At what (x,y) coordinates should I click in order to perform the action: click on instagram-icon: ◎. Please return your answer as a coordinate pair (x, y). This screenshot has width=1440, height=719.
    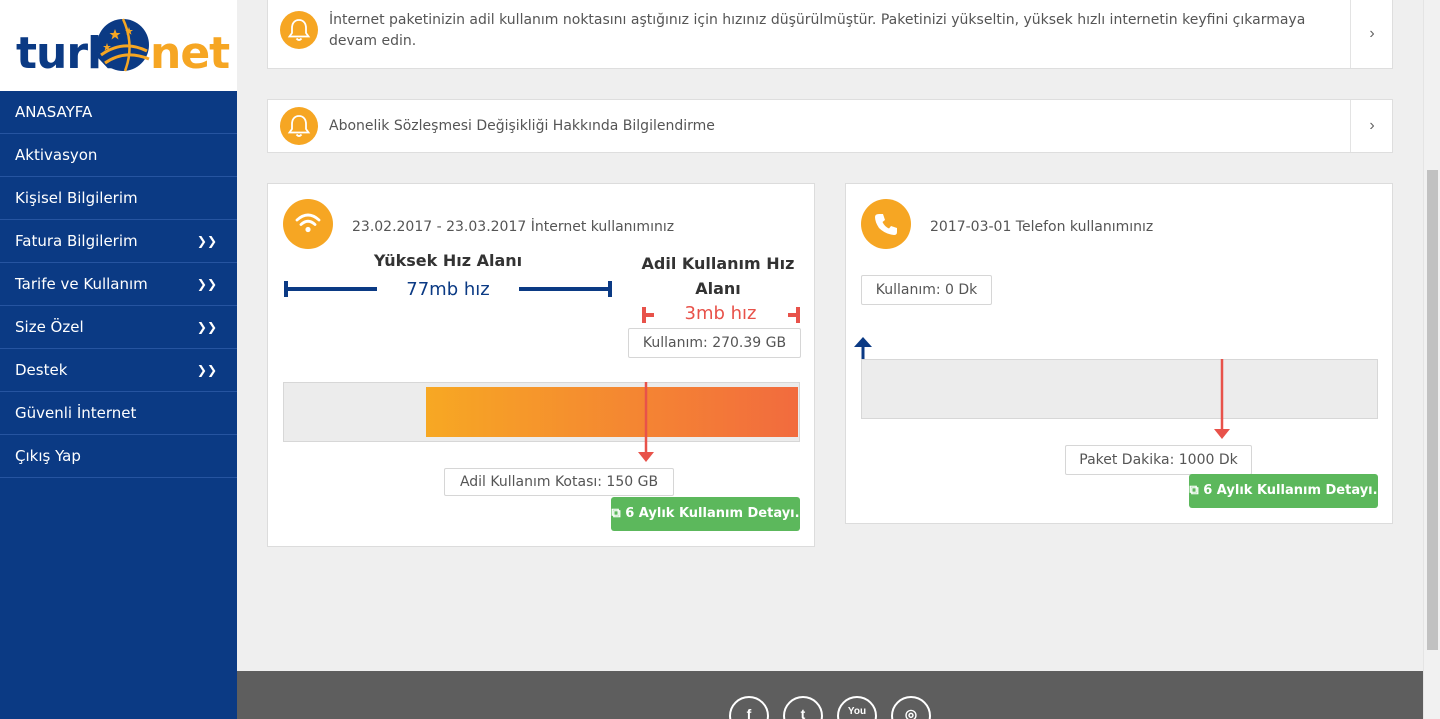
    Looking at the image, I should click on (911, 707).